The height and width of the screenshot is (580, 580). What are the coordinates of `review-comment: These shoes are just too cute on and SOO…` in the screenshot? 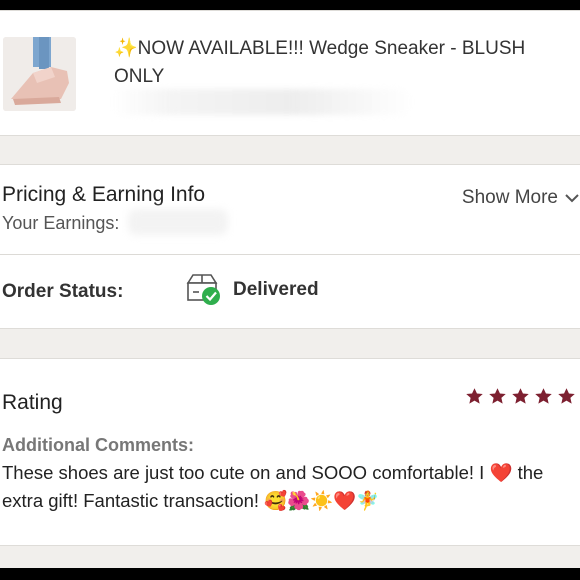 It's located at (290, 487).